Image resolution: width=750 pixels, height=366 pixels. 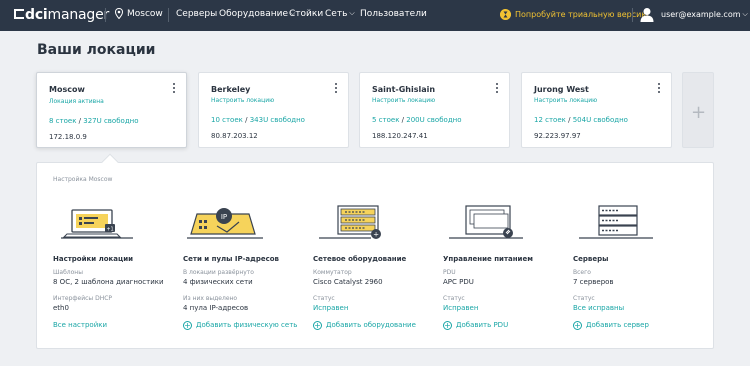 What do you see at coordinates (231, 89) in the screenshot?
I see `location-name: Berkeley` at bounding box center [231, 89].